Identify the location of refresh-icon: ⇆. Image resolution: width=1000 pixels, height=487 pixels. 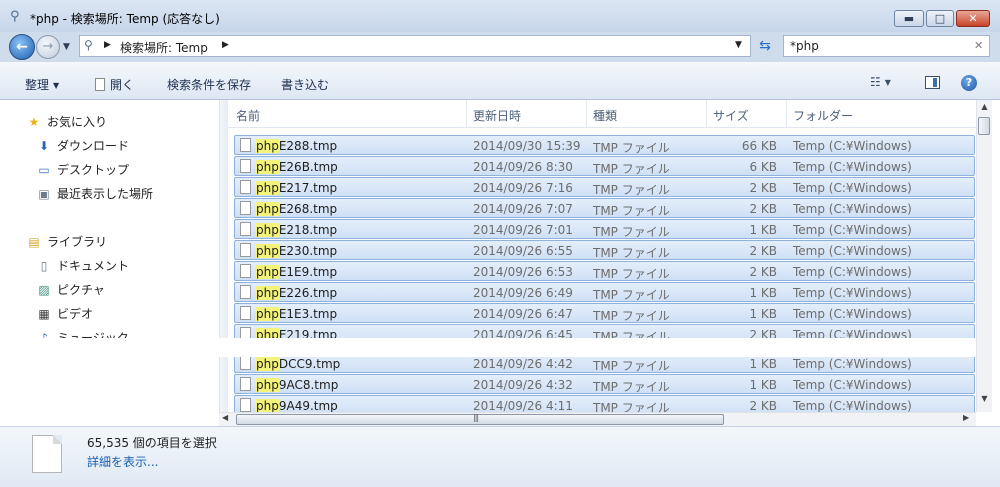
(765, 46).